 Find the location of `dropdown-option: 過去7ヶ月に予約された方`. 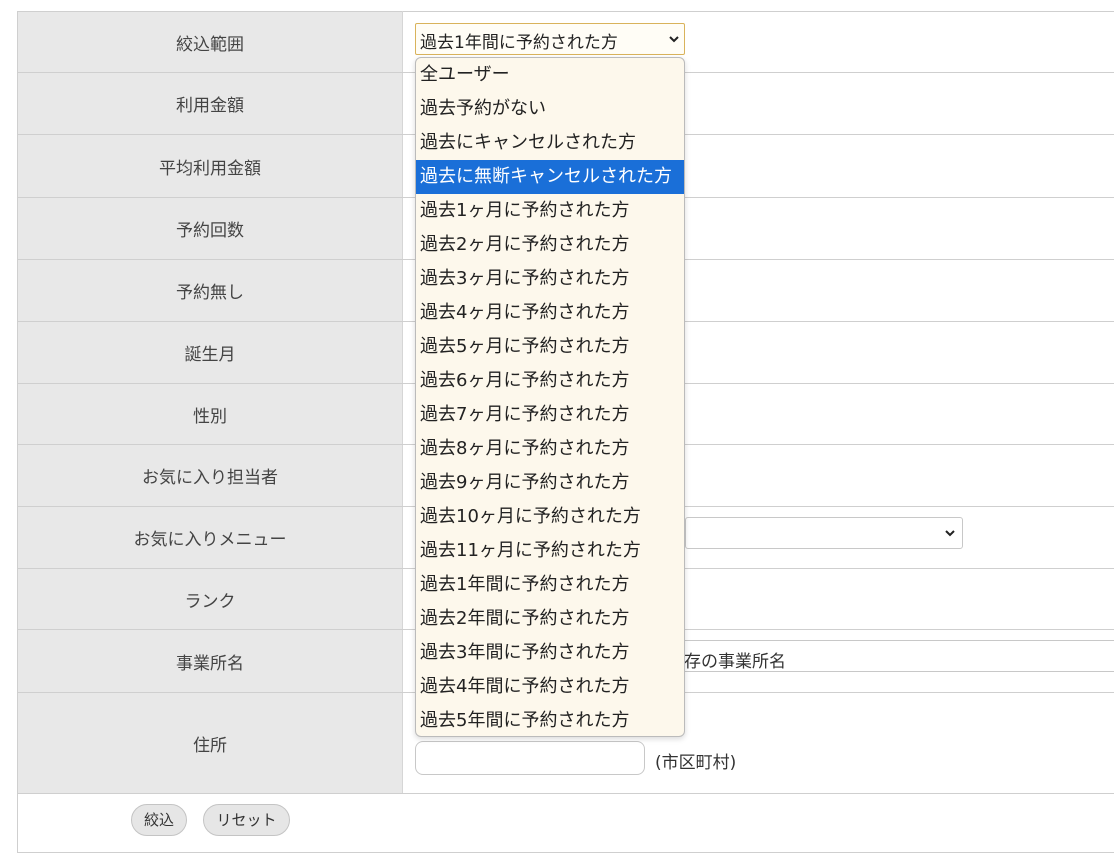

dropdown-option: 過去7ヶ月に予約された方 is located at coordinates (550, 415).